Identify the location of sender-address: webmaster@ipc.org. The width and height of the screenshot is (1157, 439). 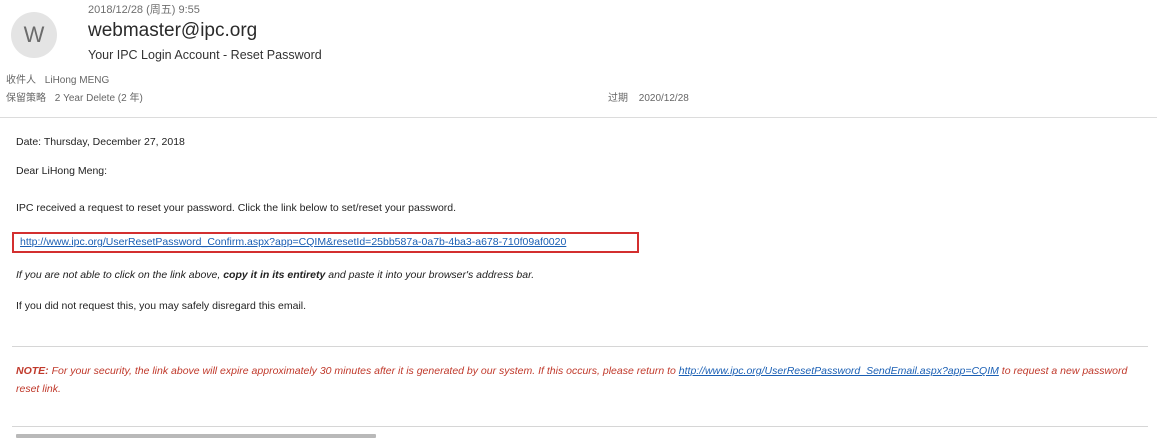
(172, 31).